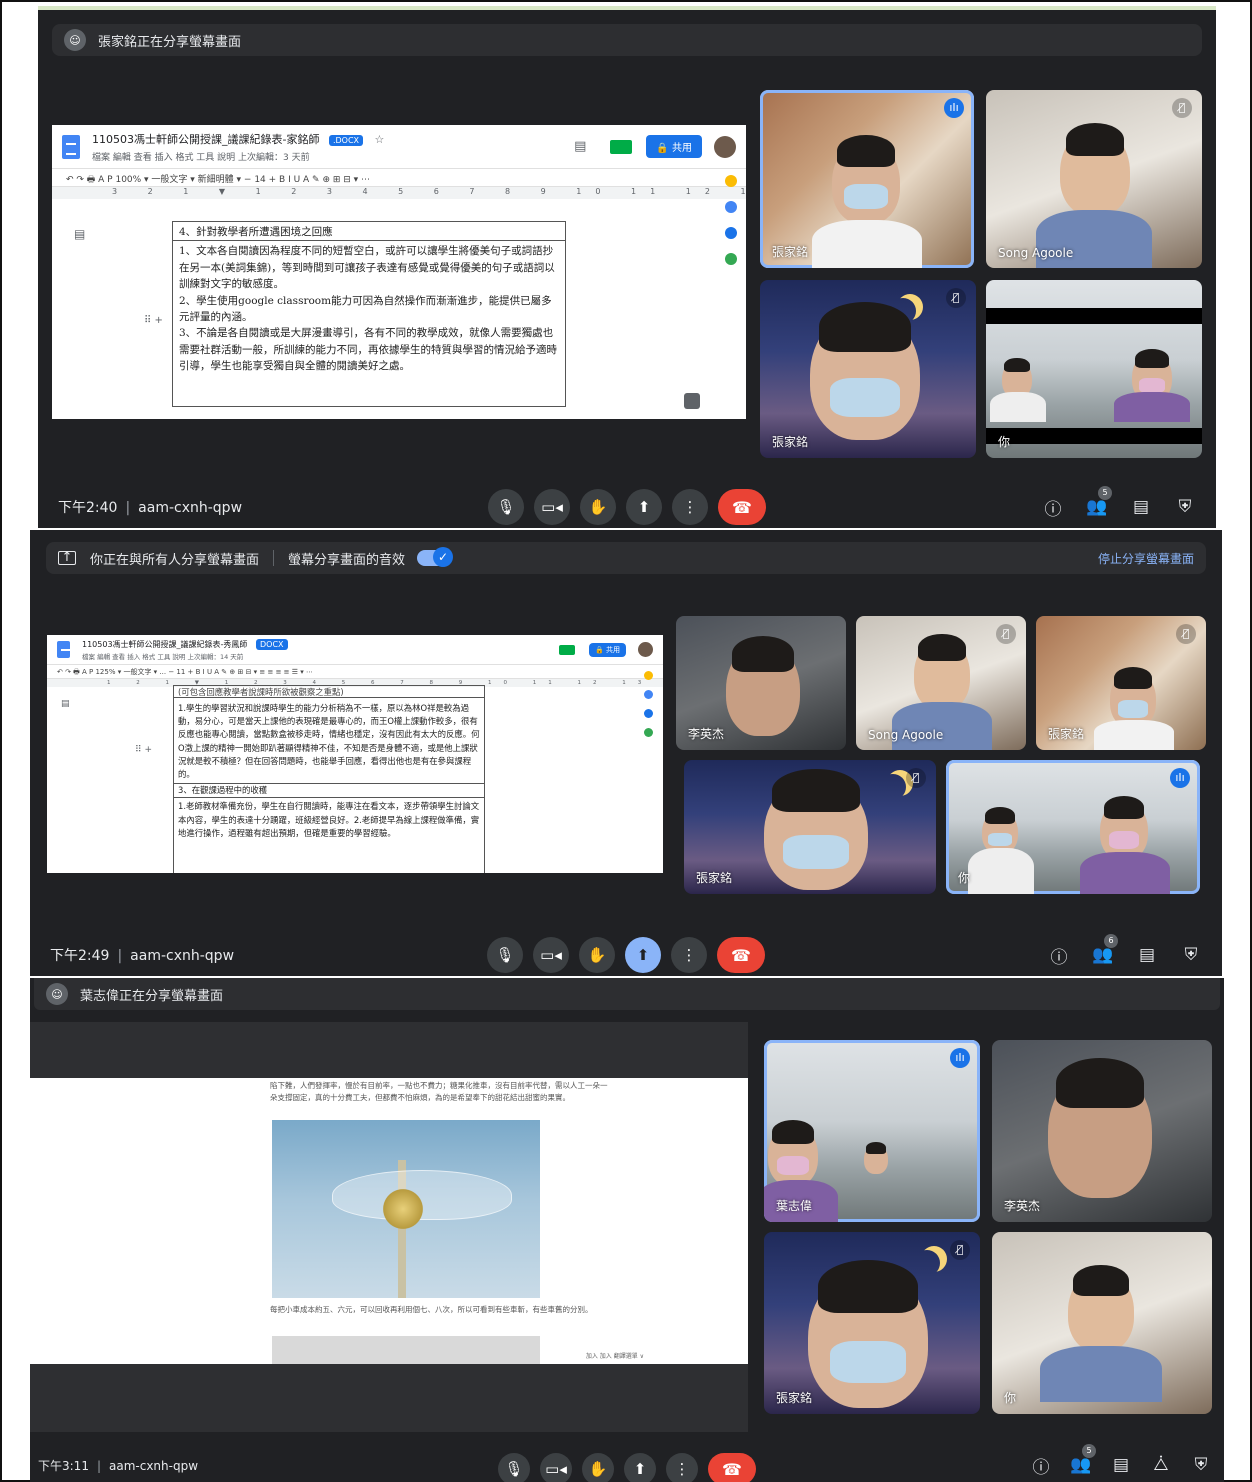  What do you see at coordinates (238, 156) in the screenshot?
I see `doc-menu-bar: 檔案 編輯 查看 插入 格式 工具 說明 上次編輯：3 天前` at bounding box center [238, 156].